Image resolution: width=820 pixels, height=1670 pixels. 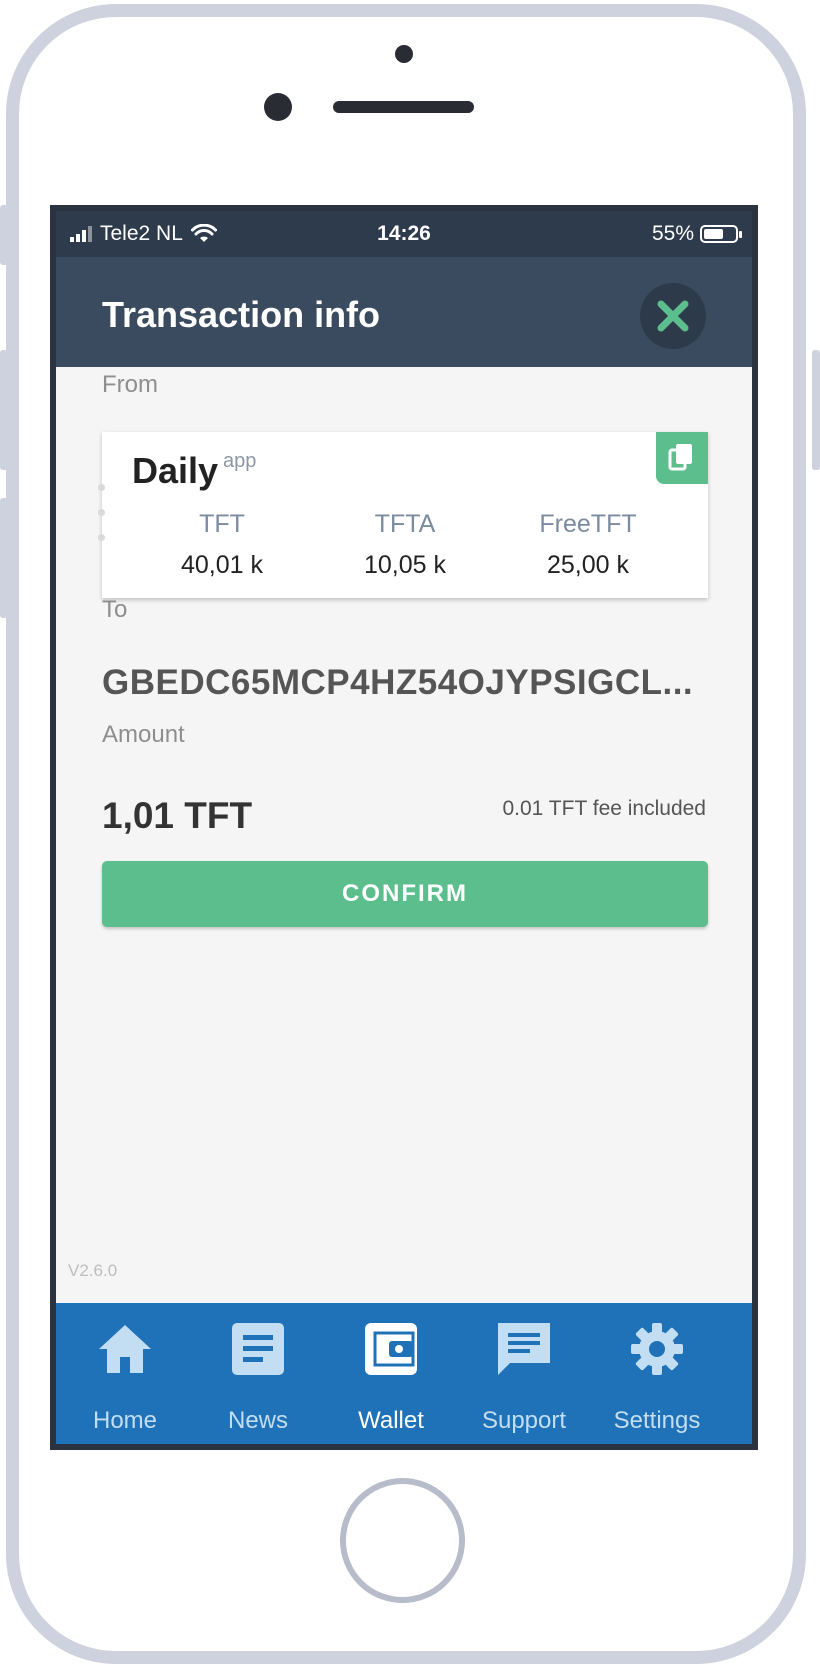 I want to click on copy-icon, so click(x=680, y=457).